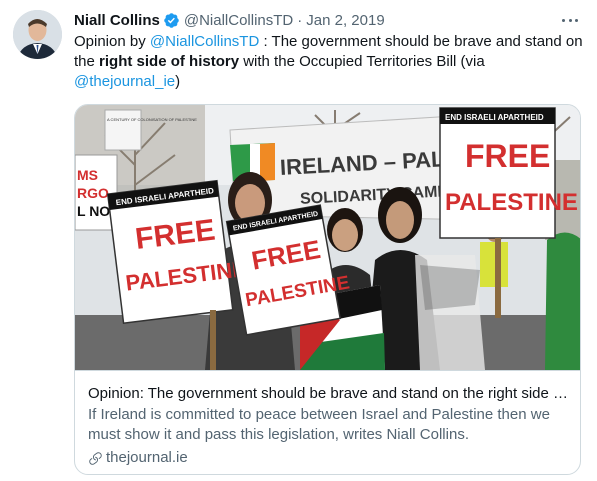  What do you see at coordinates (93, 193) in the screenshot?
I see `left-sign-line: RGO` at bounding box center [93, 193].